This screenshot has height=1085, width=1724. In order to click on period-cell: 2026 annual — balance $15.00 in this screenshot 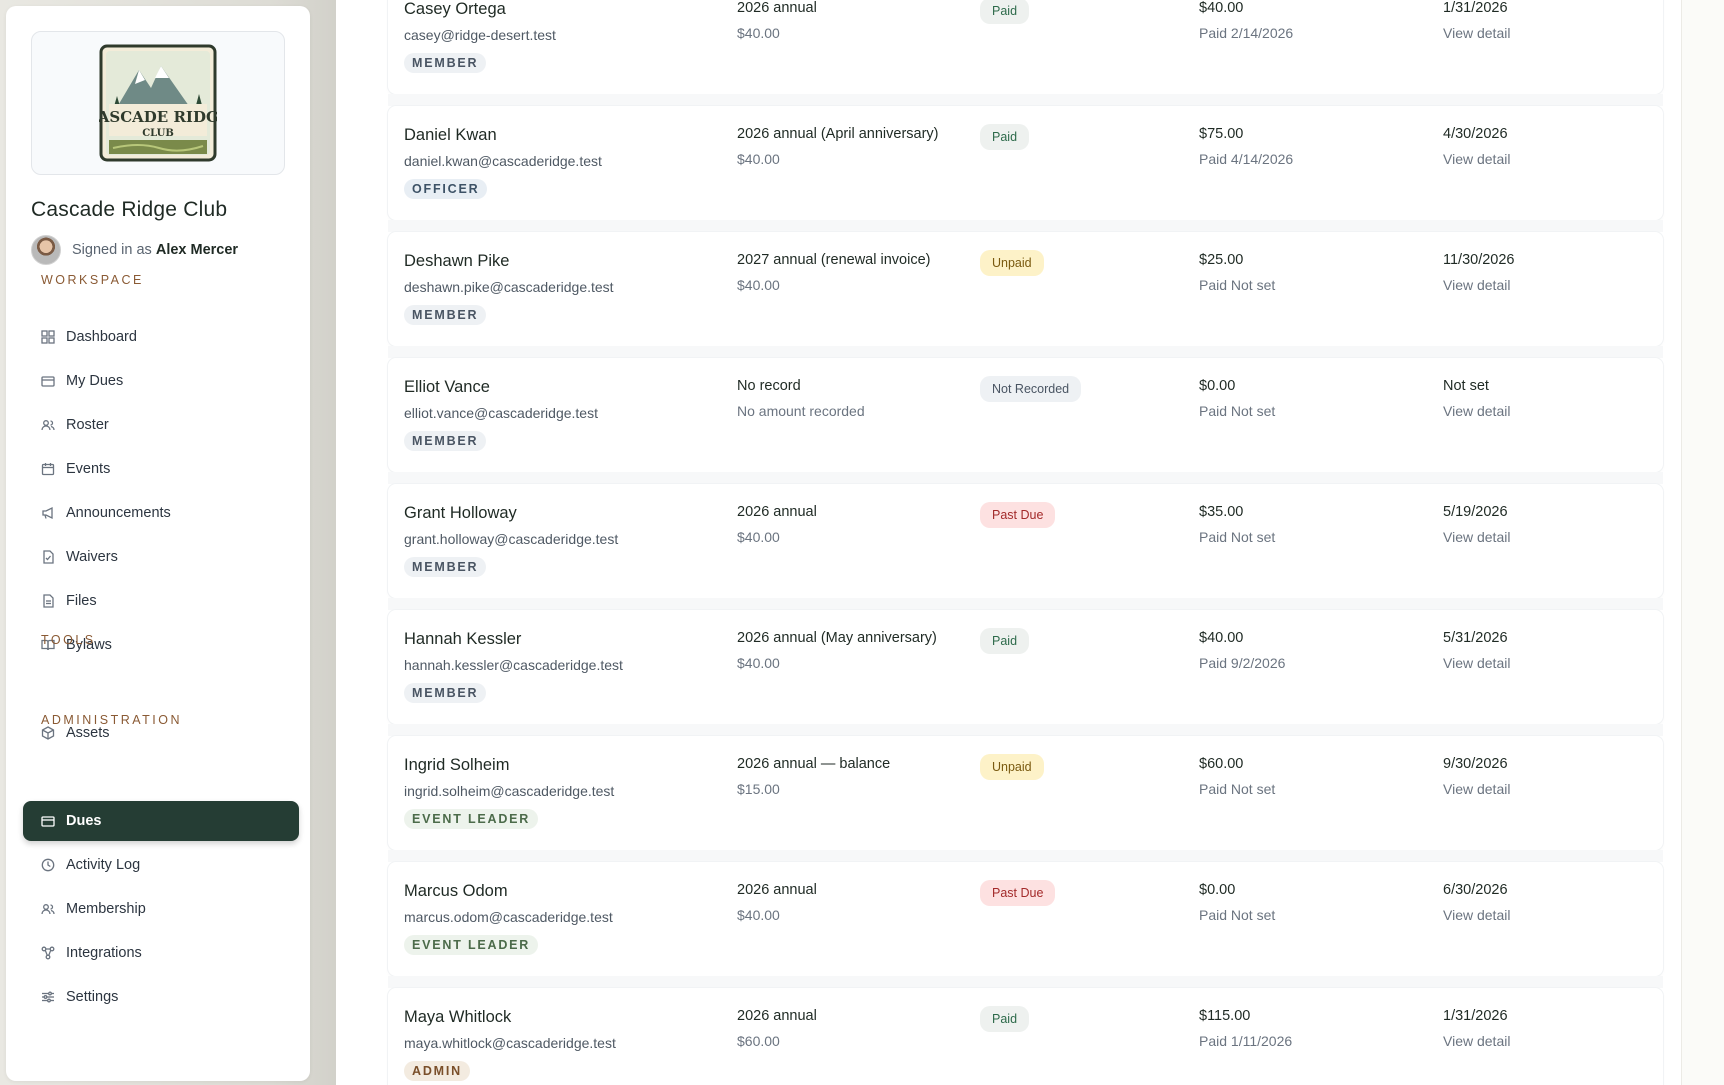, I will do `click(852, 776)`.